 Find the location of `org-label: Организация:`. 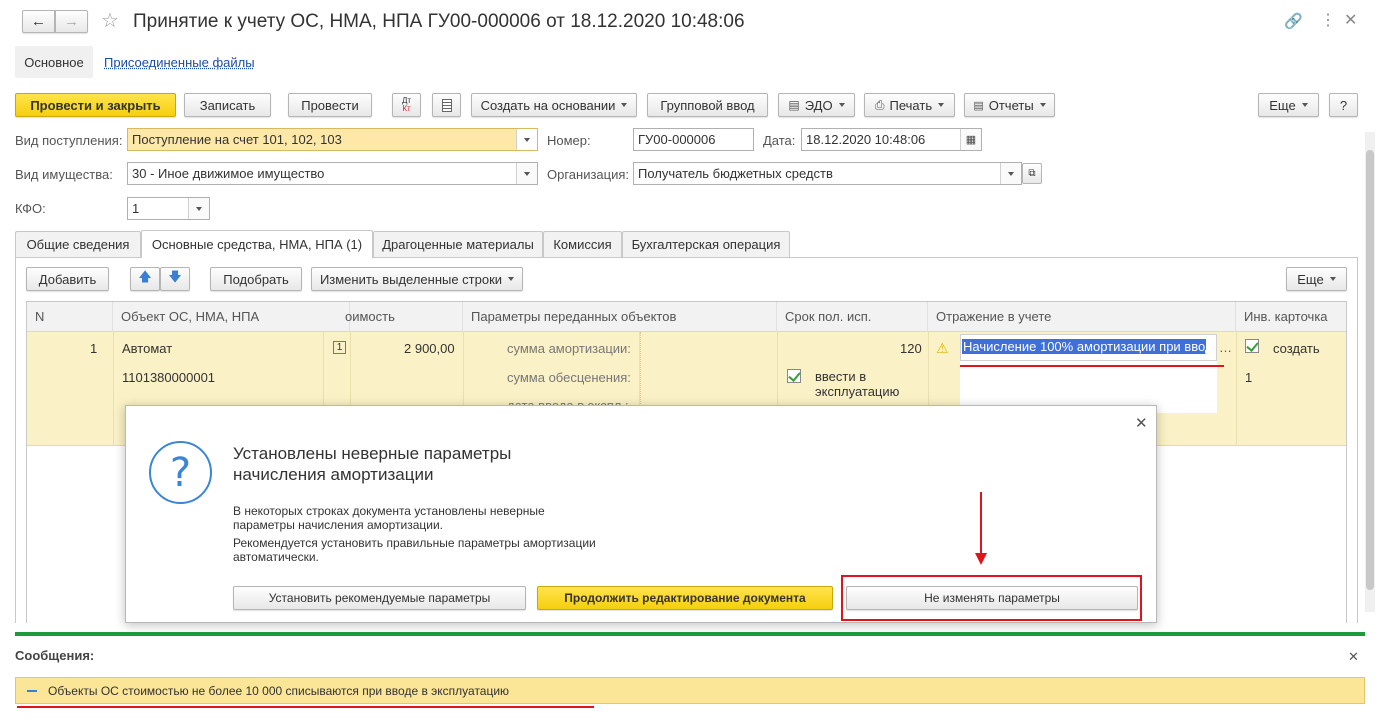

org-label: Организация: is located at coordinates (588, 174).